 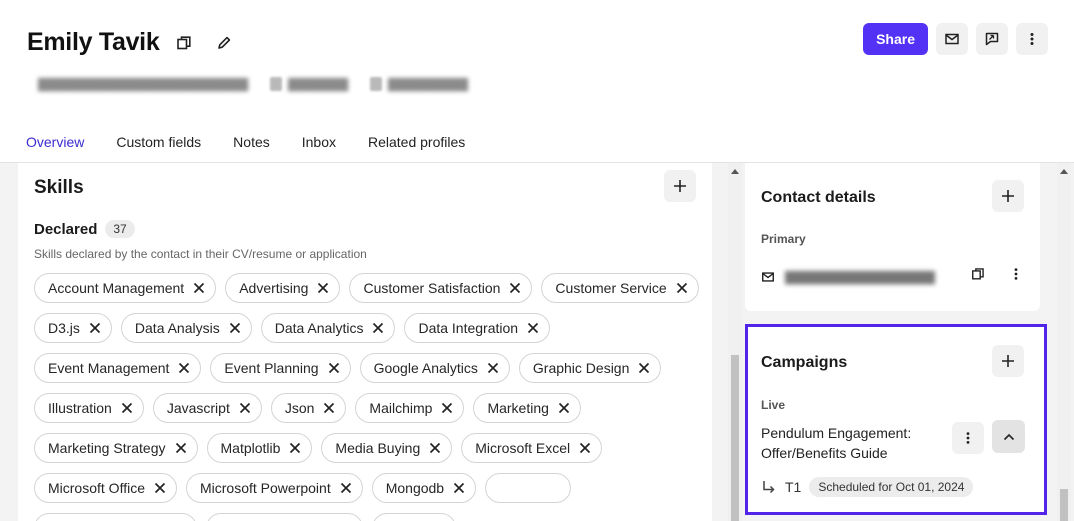 I want to click on skill-chip: Media Buying, so click(x=387, y=448).